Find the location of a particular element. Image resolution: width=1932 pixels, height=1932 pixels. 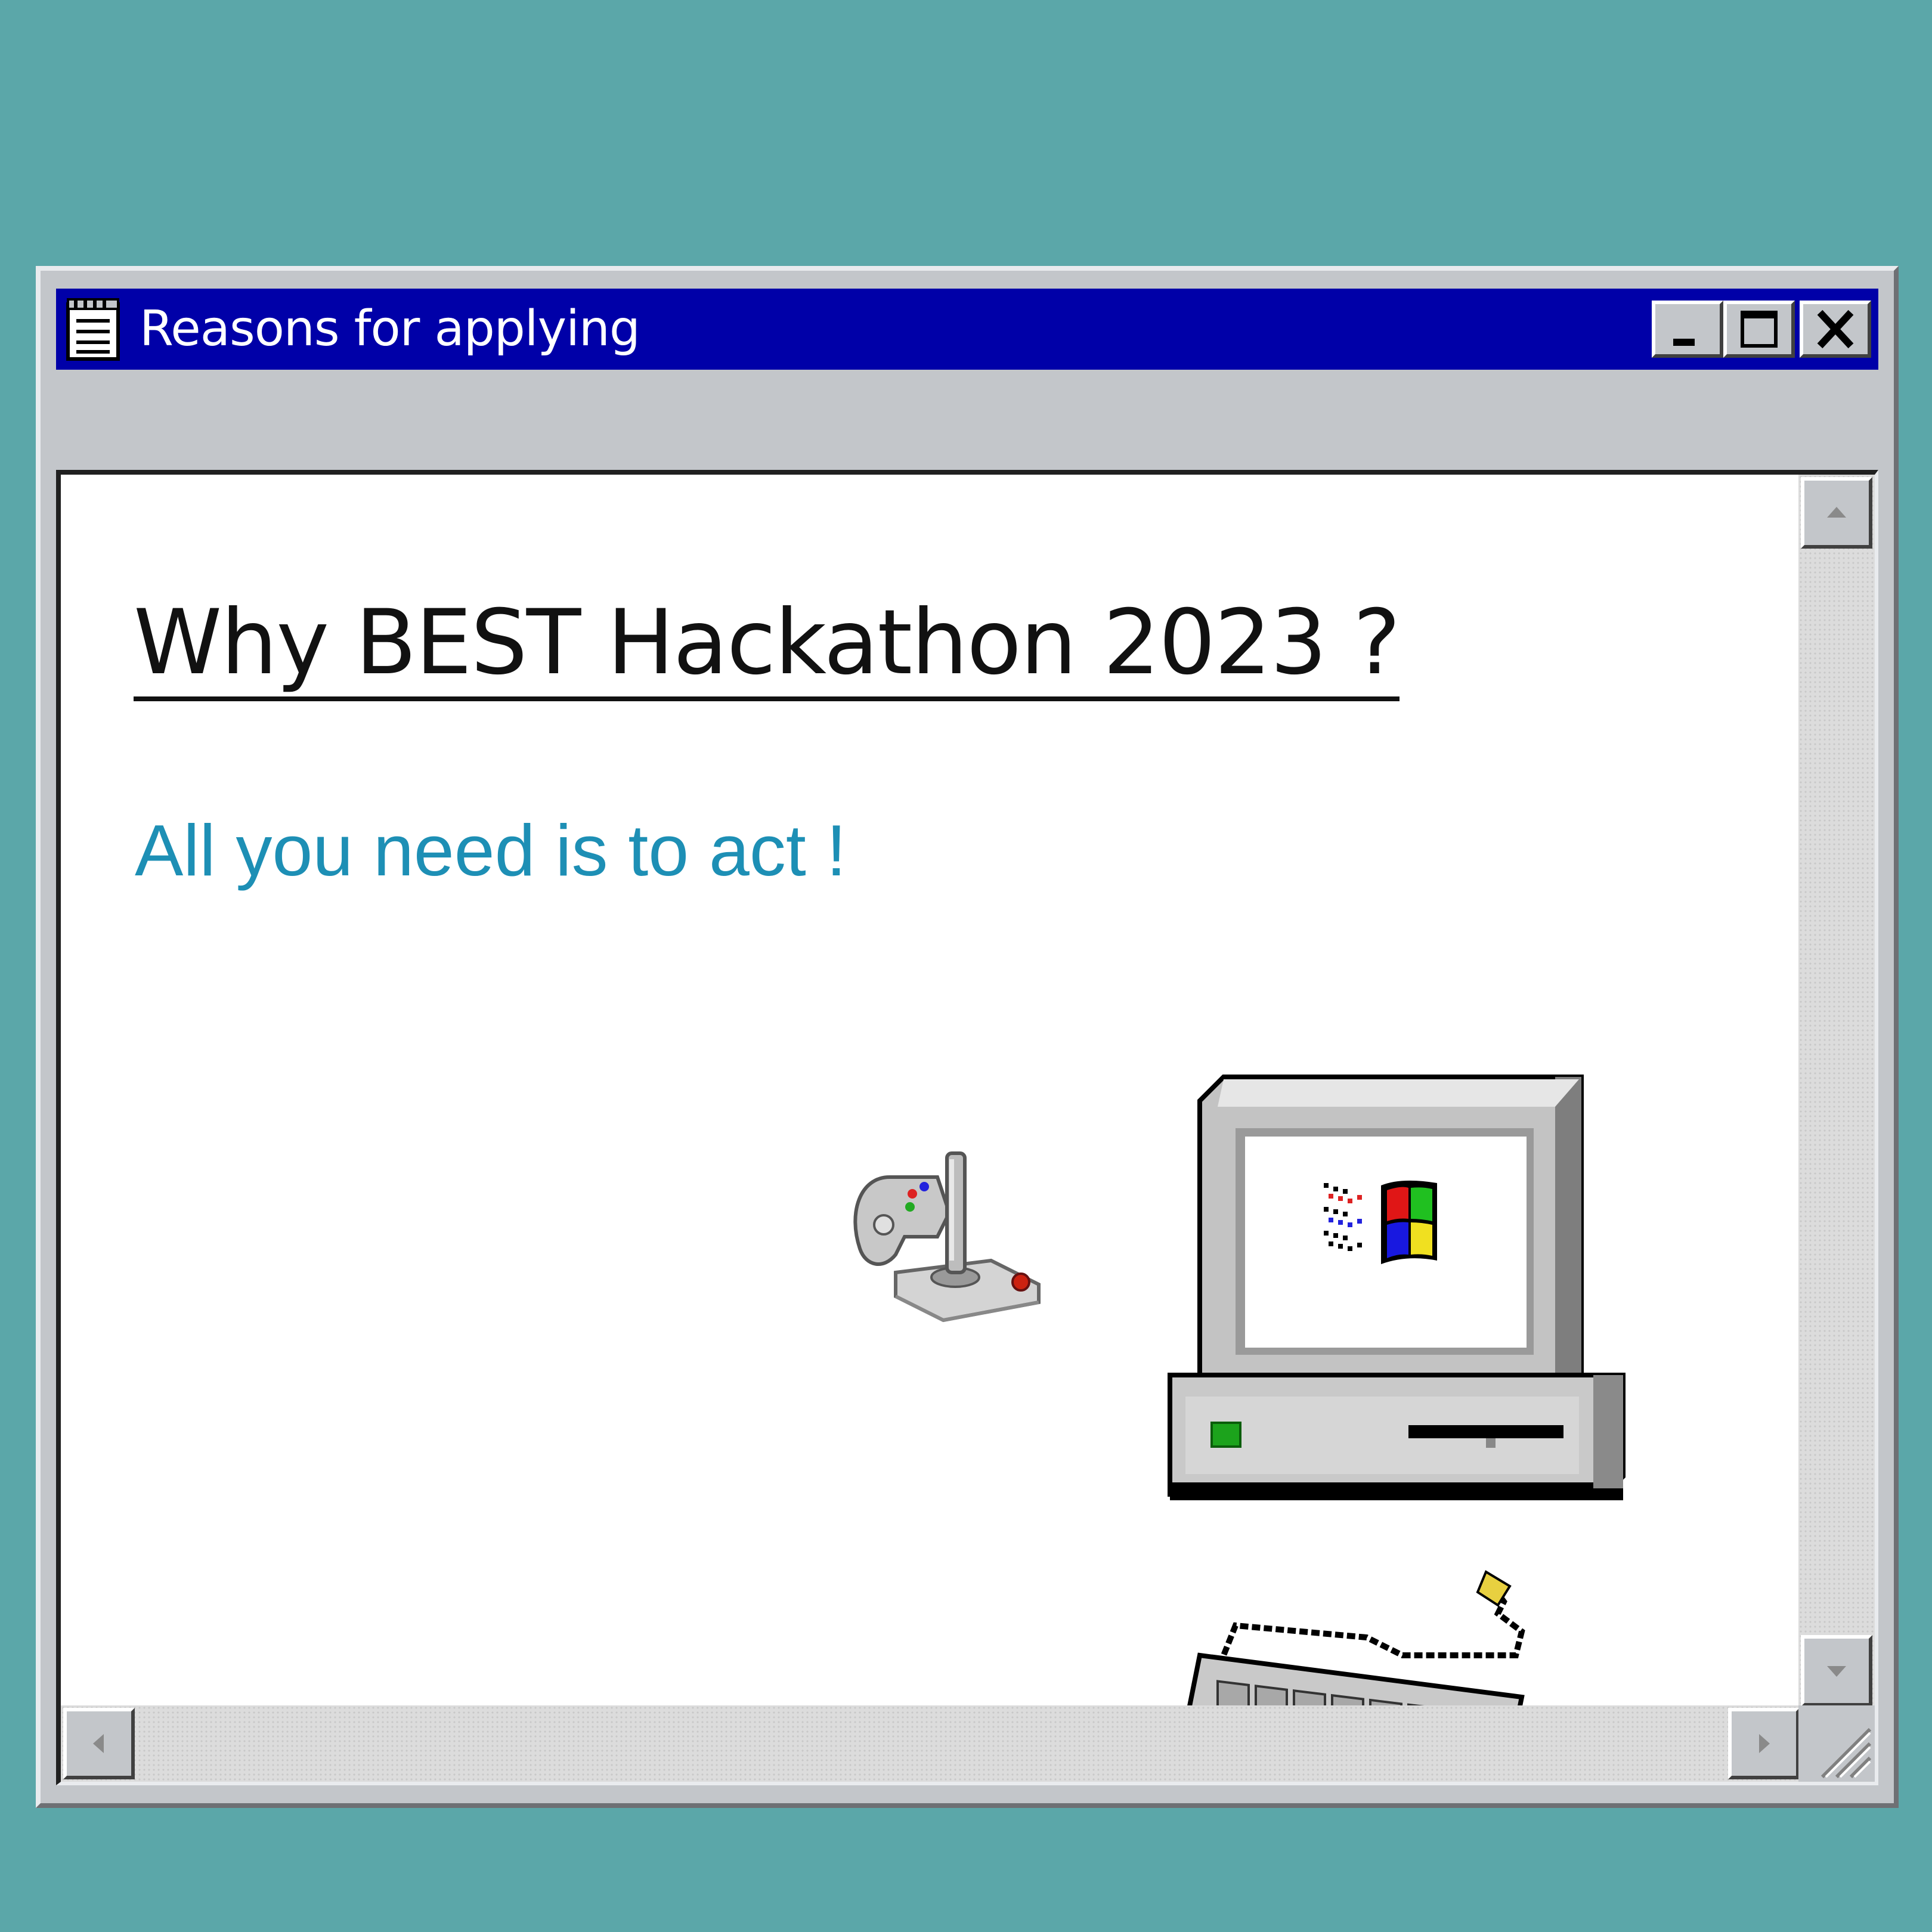

minimize-button is located at coordinates (1687, 330).